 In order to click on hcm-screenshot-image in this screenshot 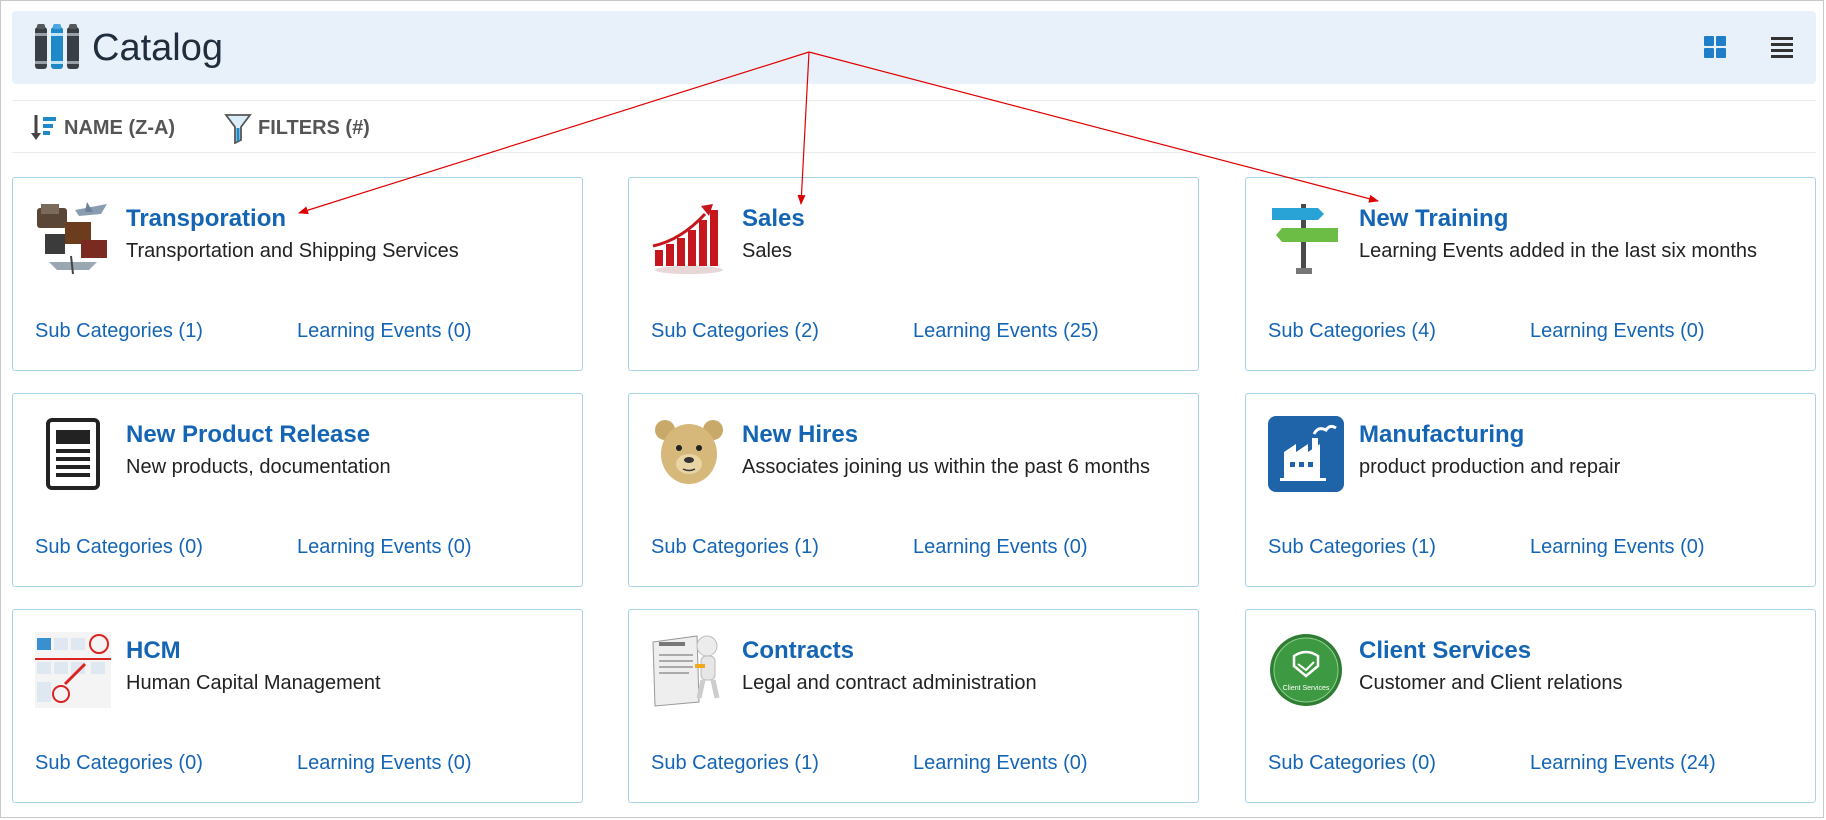, I will do `click(73, 670)`.